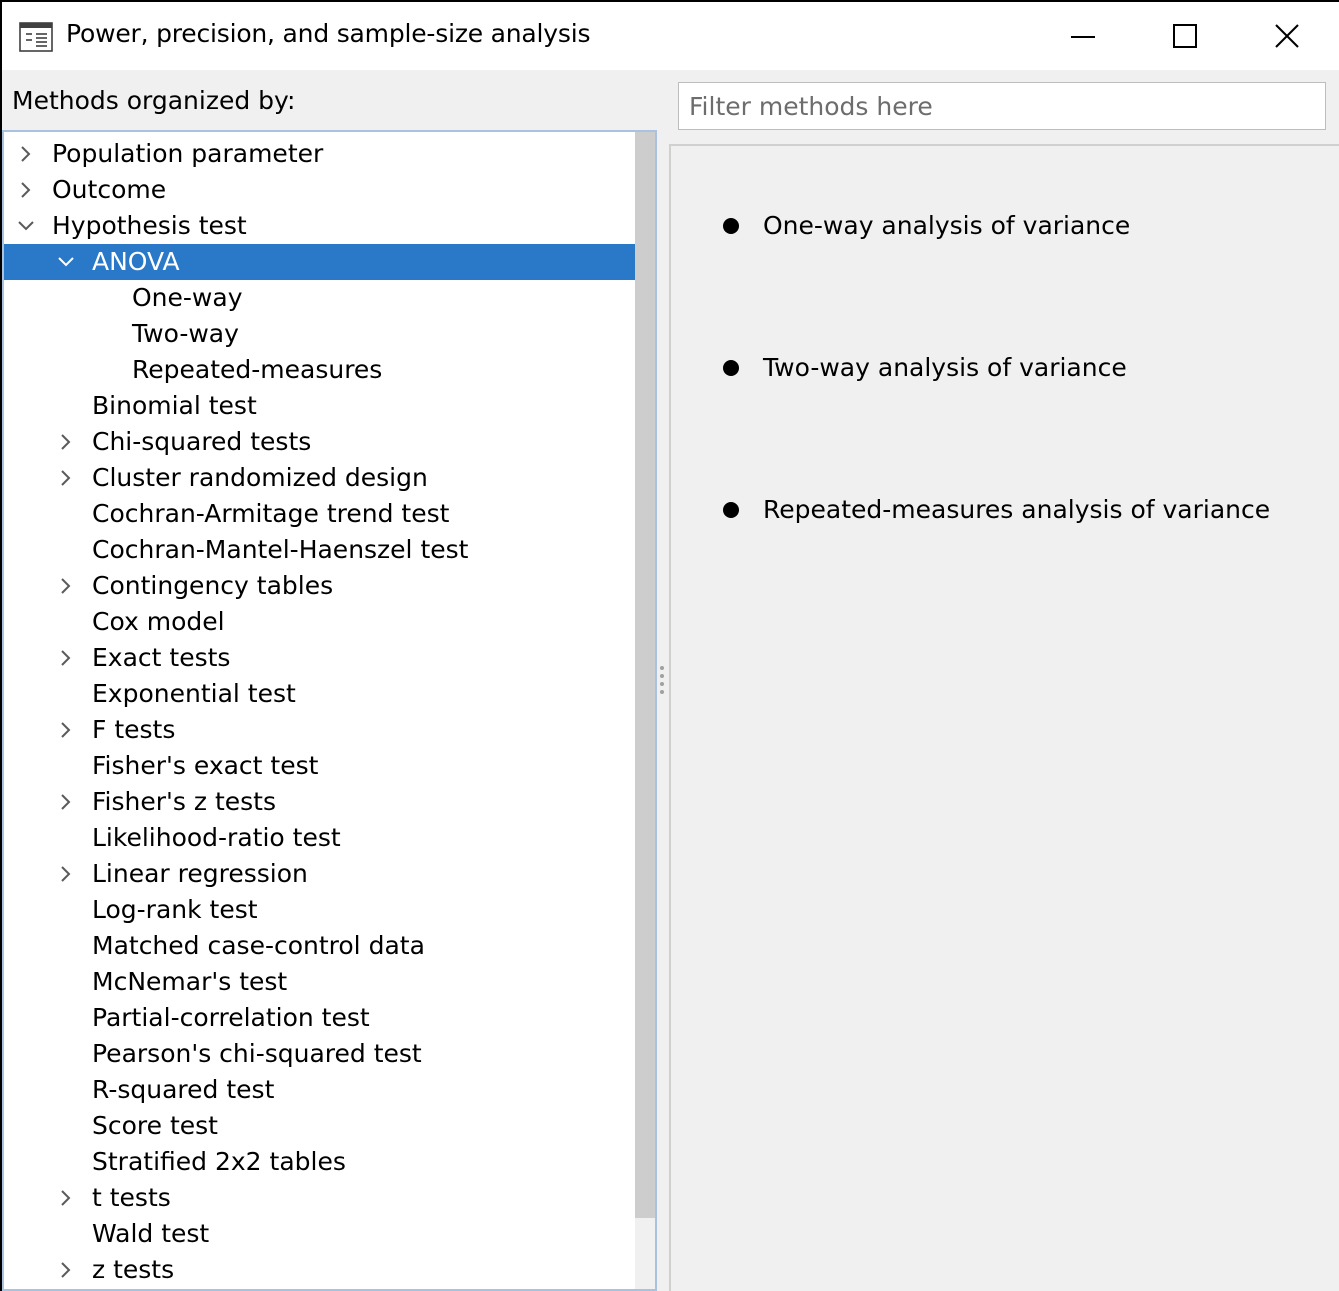 The width and height of the screenshot is (1339, 1291). What do you see at coordinates (319, 226) in the screenshot?
I see `tree-item: Hypothesis test` at bounding box center [319, 226].